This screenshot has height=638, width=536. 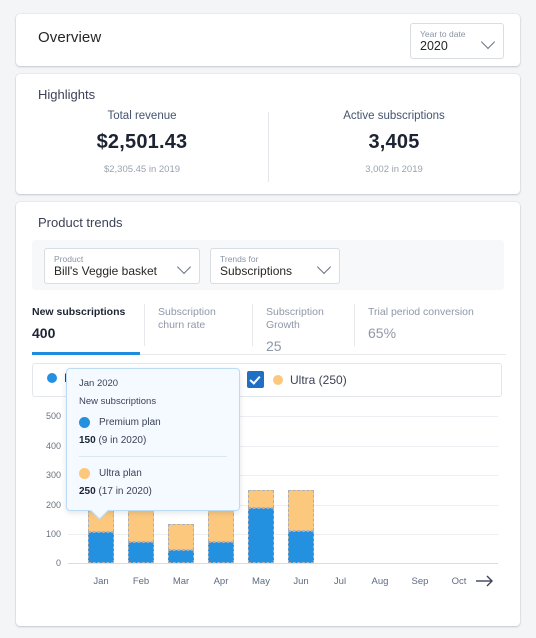 I want to click on tab-subscription-growth: Subscription Growth 25, so click(x=303, y=328).